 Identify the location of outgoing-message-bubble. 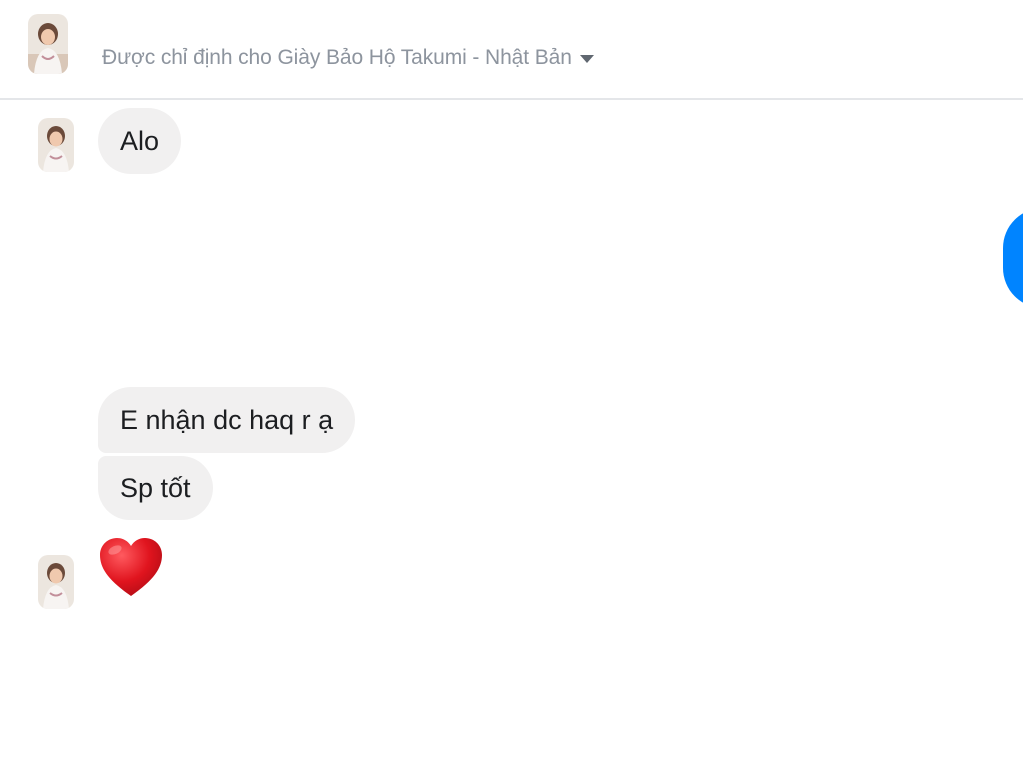
(1013, 258).